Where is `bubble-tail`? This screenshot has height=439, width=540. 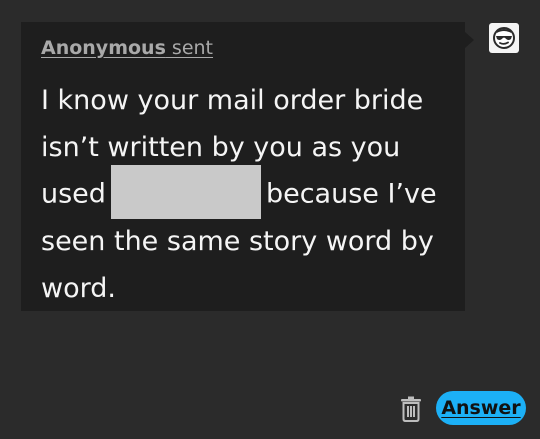
bubble-tail is located at coordinates (469, 40).